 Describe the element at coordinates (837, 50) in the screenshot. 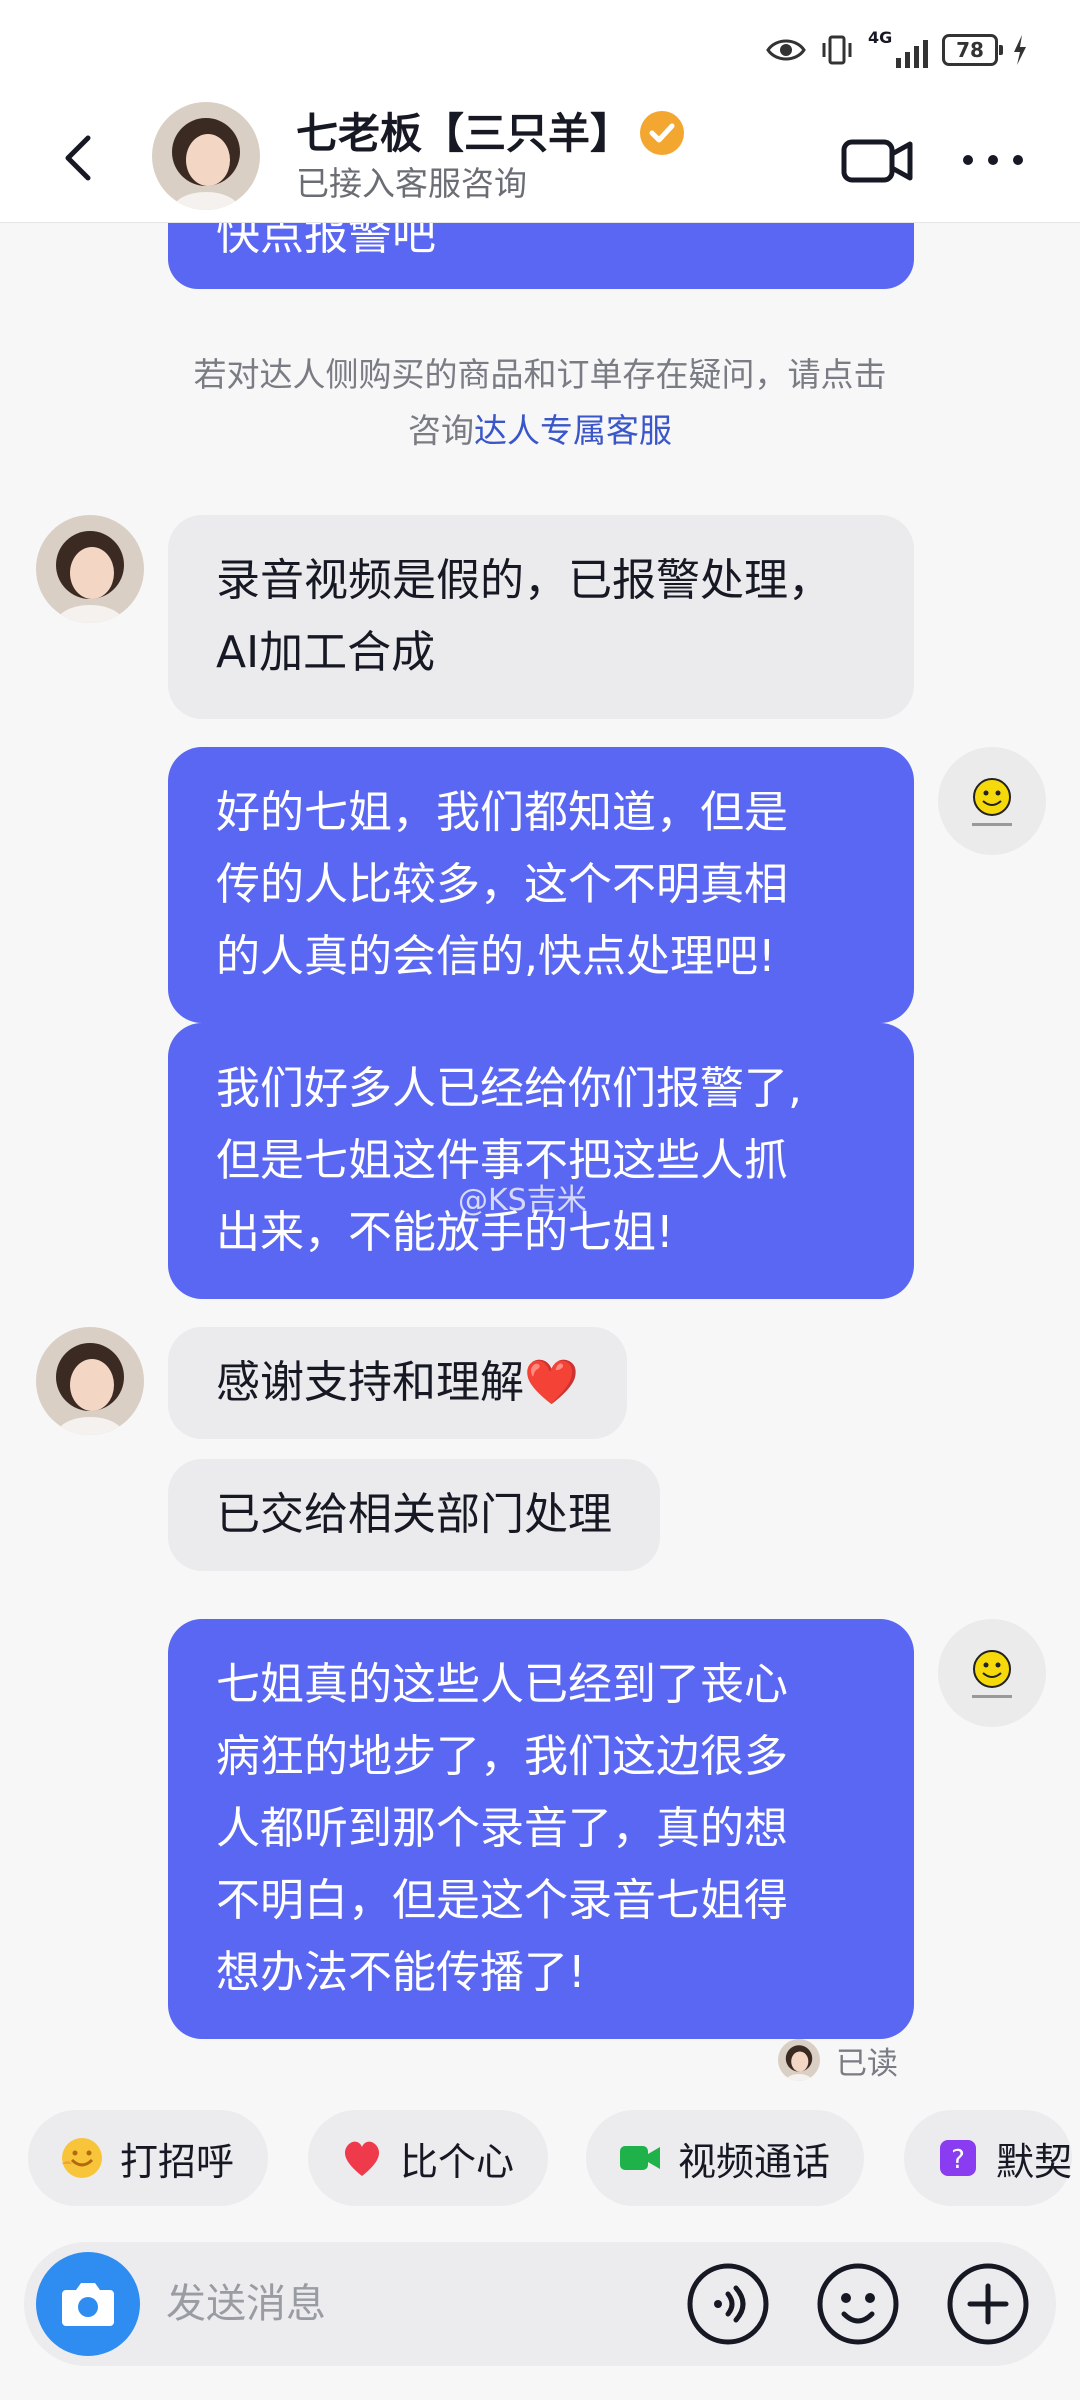

I see `vibrate-icon` at that location.